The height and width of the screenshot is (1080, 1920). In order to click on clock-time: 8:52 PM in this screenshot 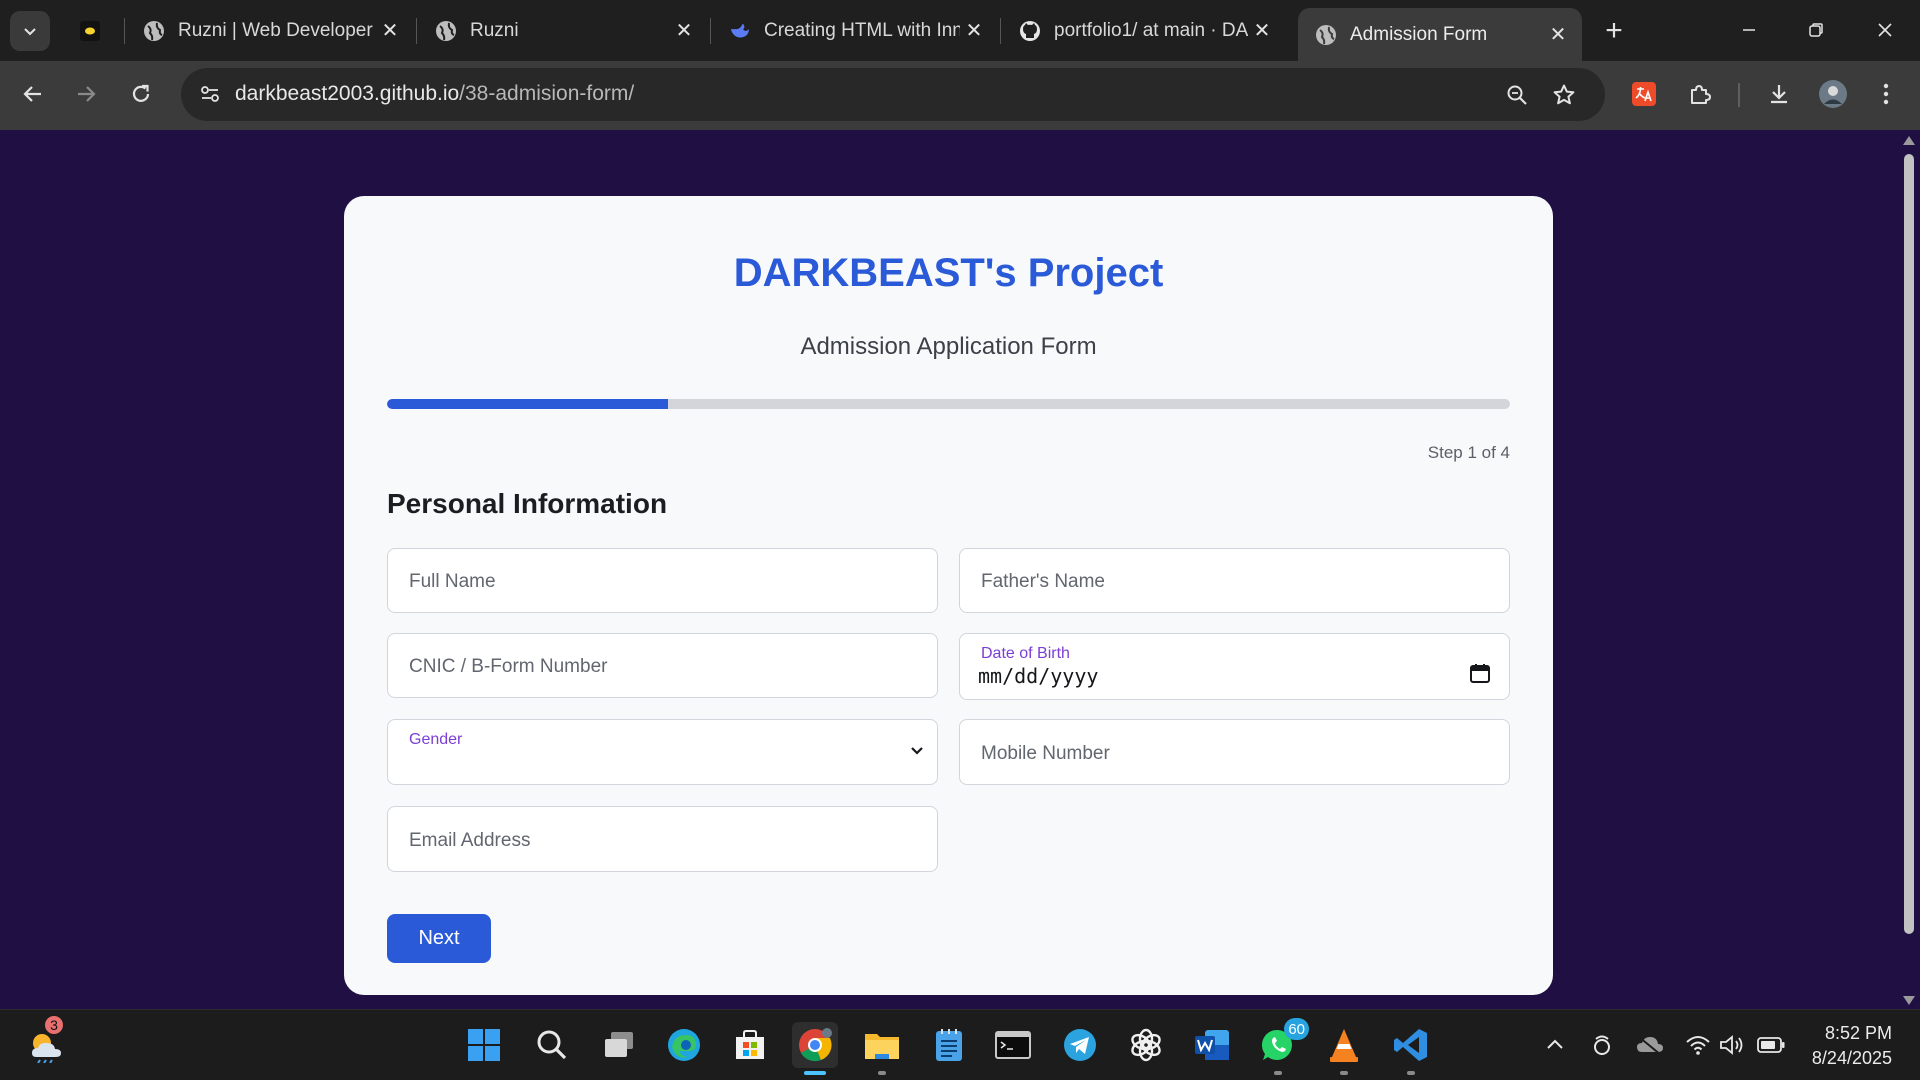, I will do `click(1858, 1033)`.